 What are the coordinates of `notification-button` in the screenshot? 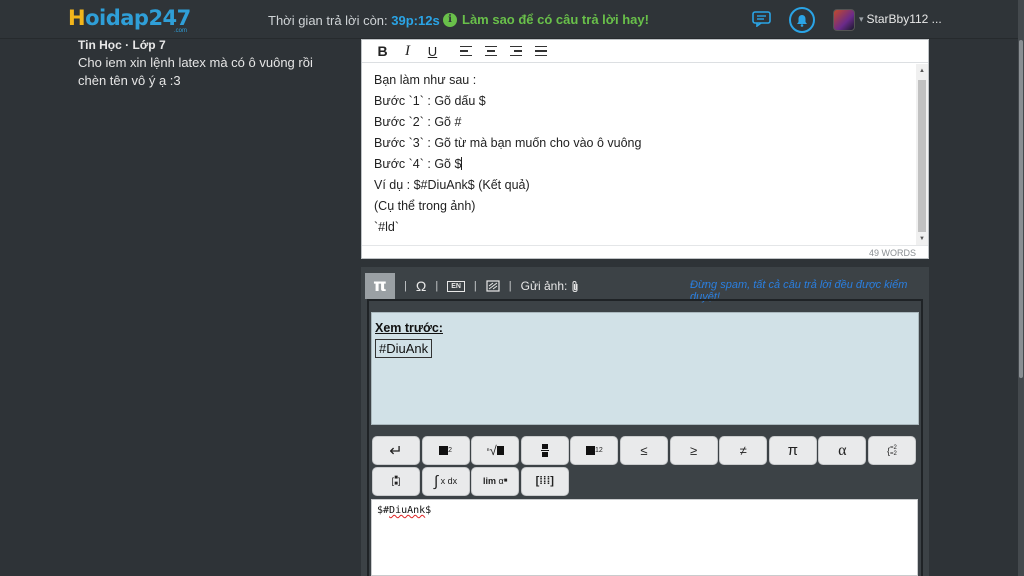 It's located at (802, 20).